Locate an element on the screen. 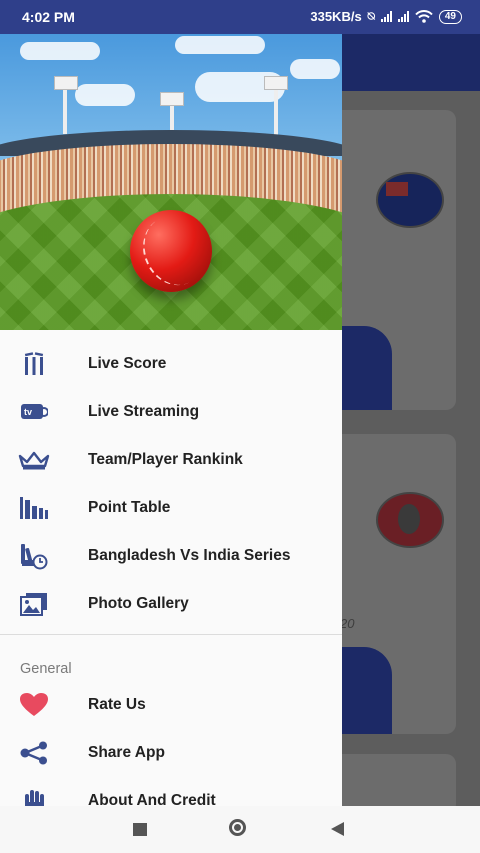 The image size is (480, 853). bar-chart-icon is located at coordinates (34, 508).